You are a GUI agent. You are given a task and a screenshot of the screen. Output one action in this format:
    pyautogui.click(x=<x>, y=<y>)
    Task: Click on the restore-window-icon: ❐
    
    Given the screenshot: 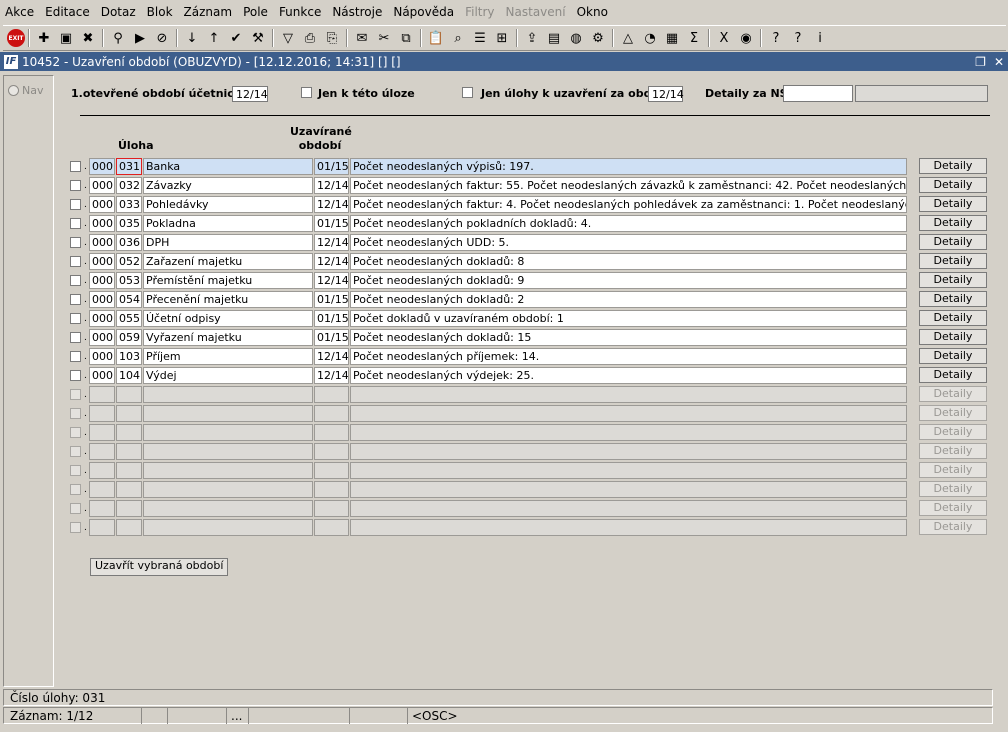 What is the action you would take?
    pyautogui.click(x=980, y=62)
    